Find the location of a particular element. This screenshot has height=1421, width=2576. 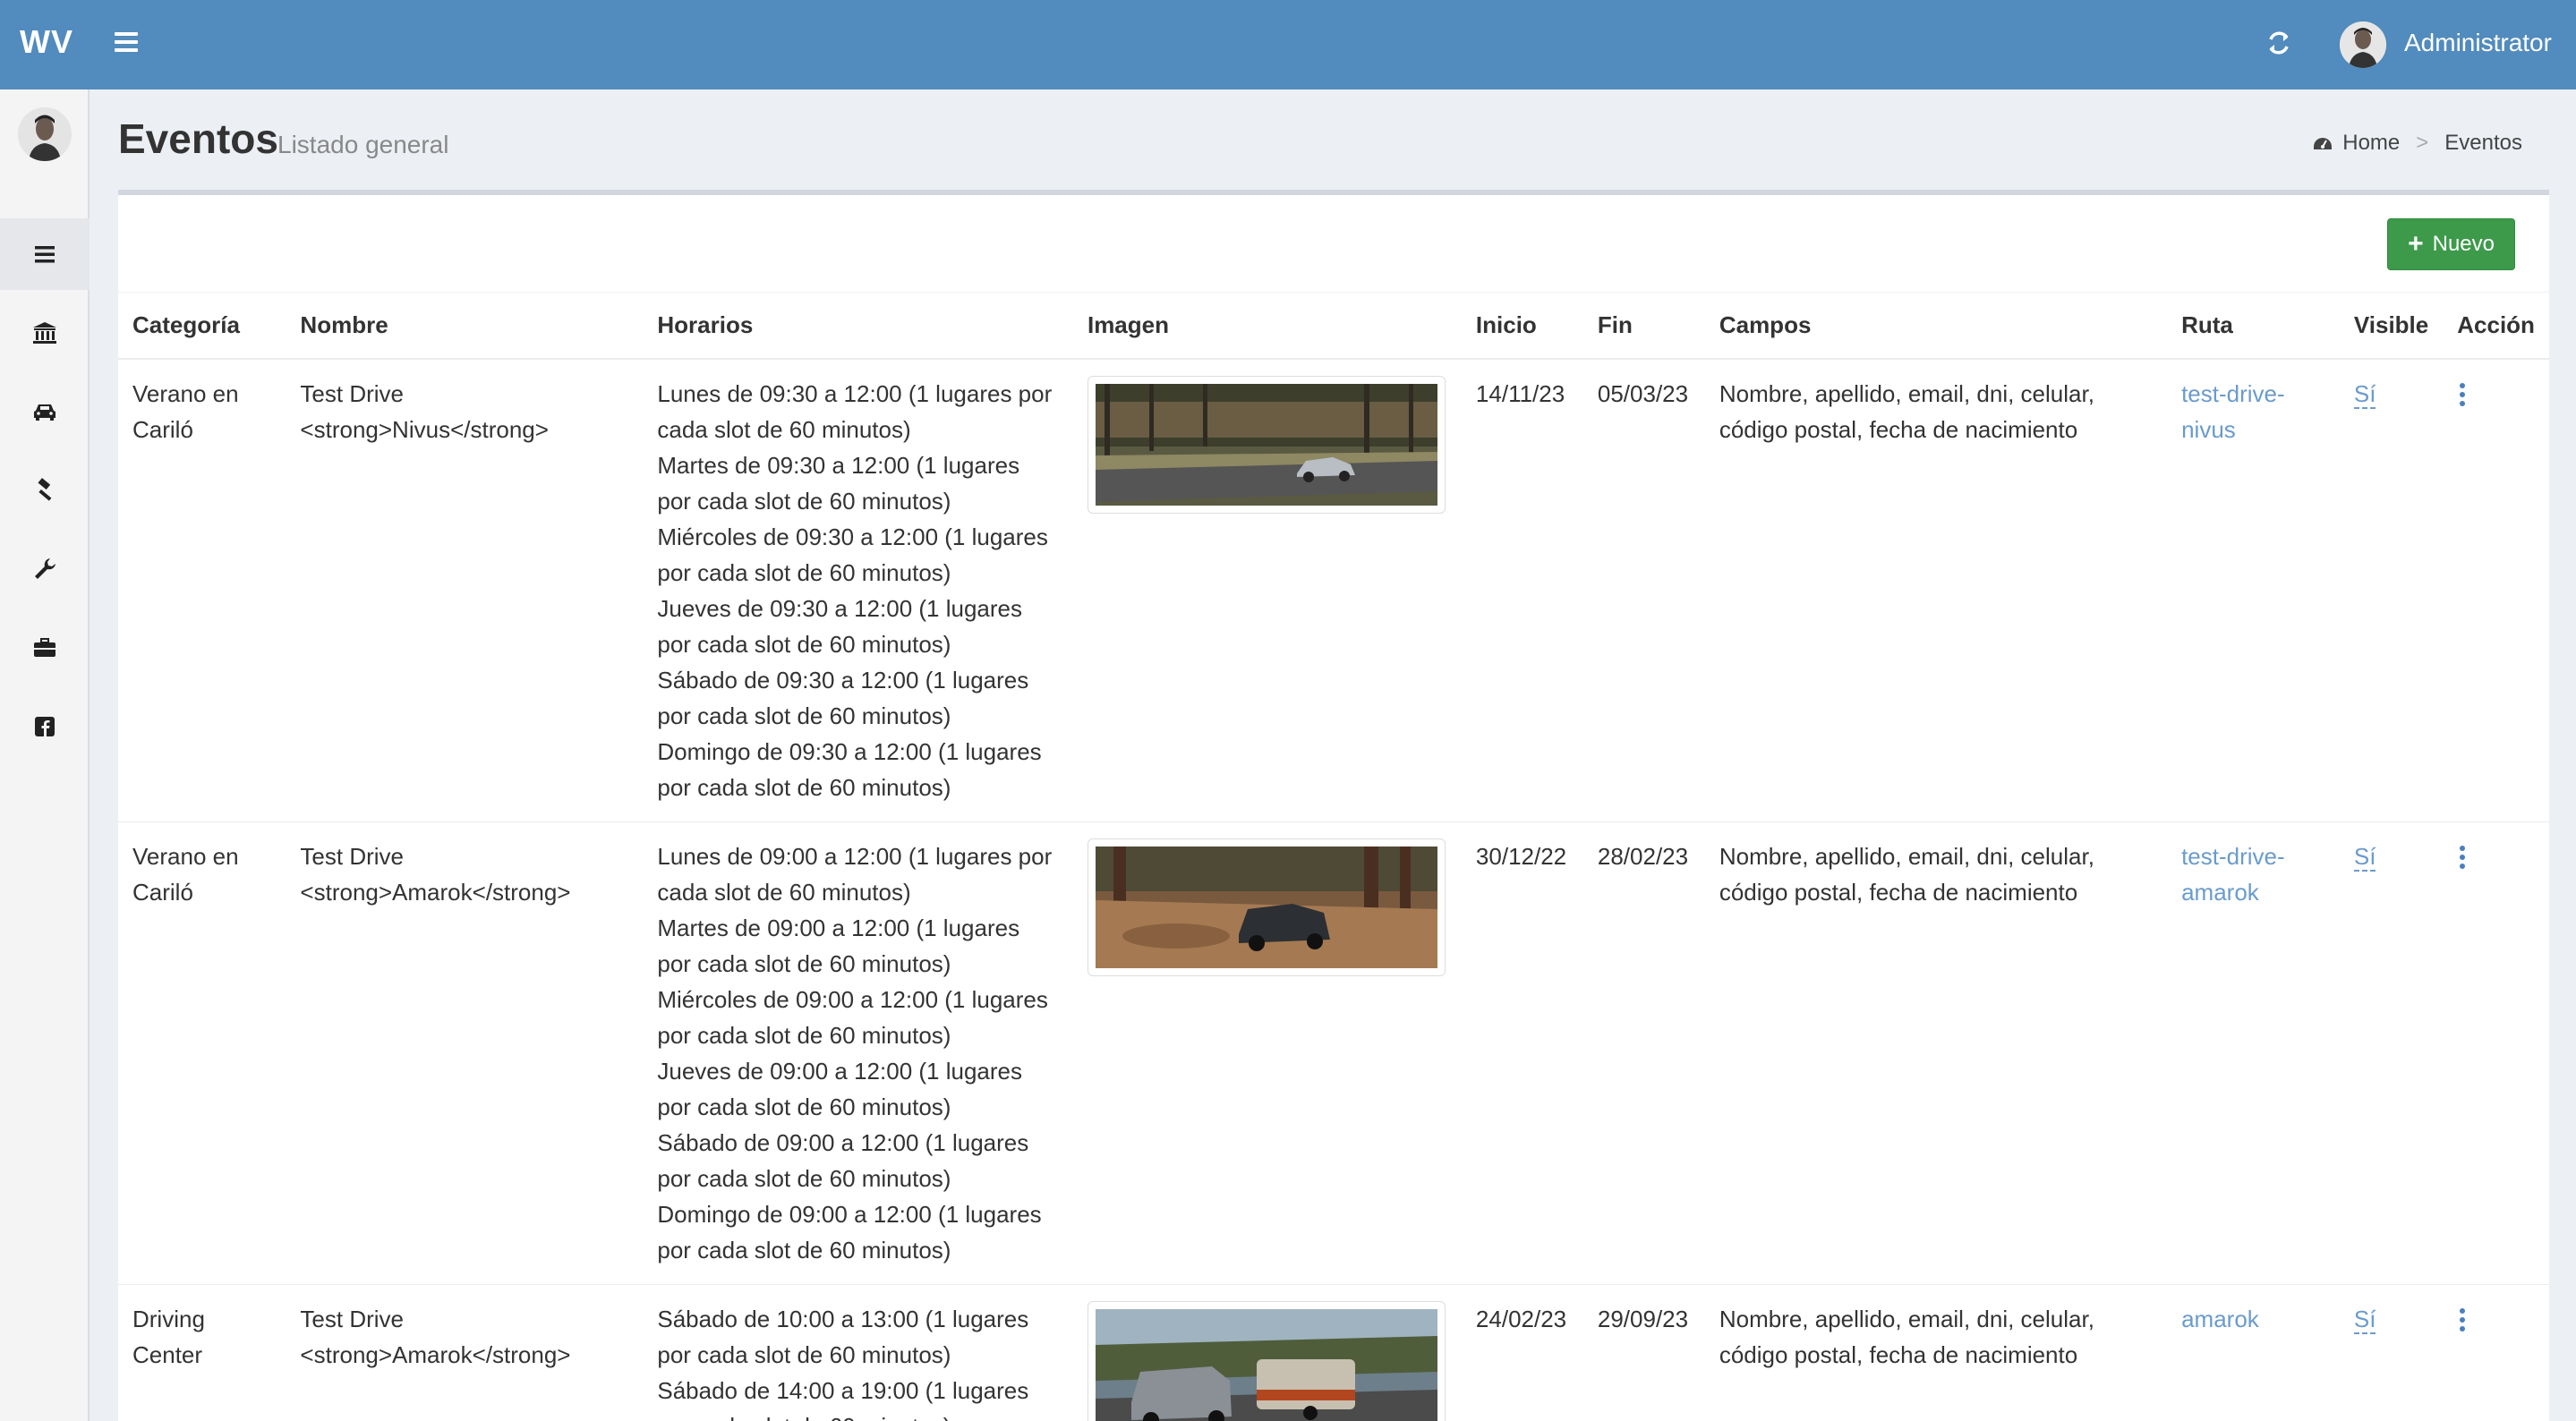

route-link: test-drive-nivus is located at coordinates (2233, 411).